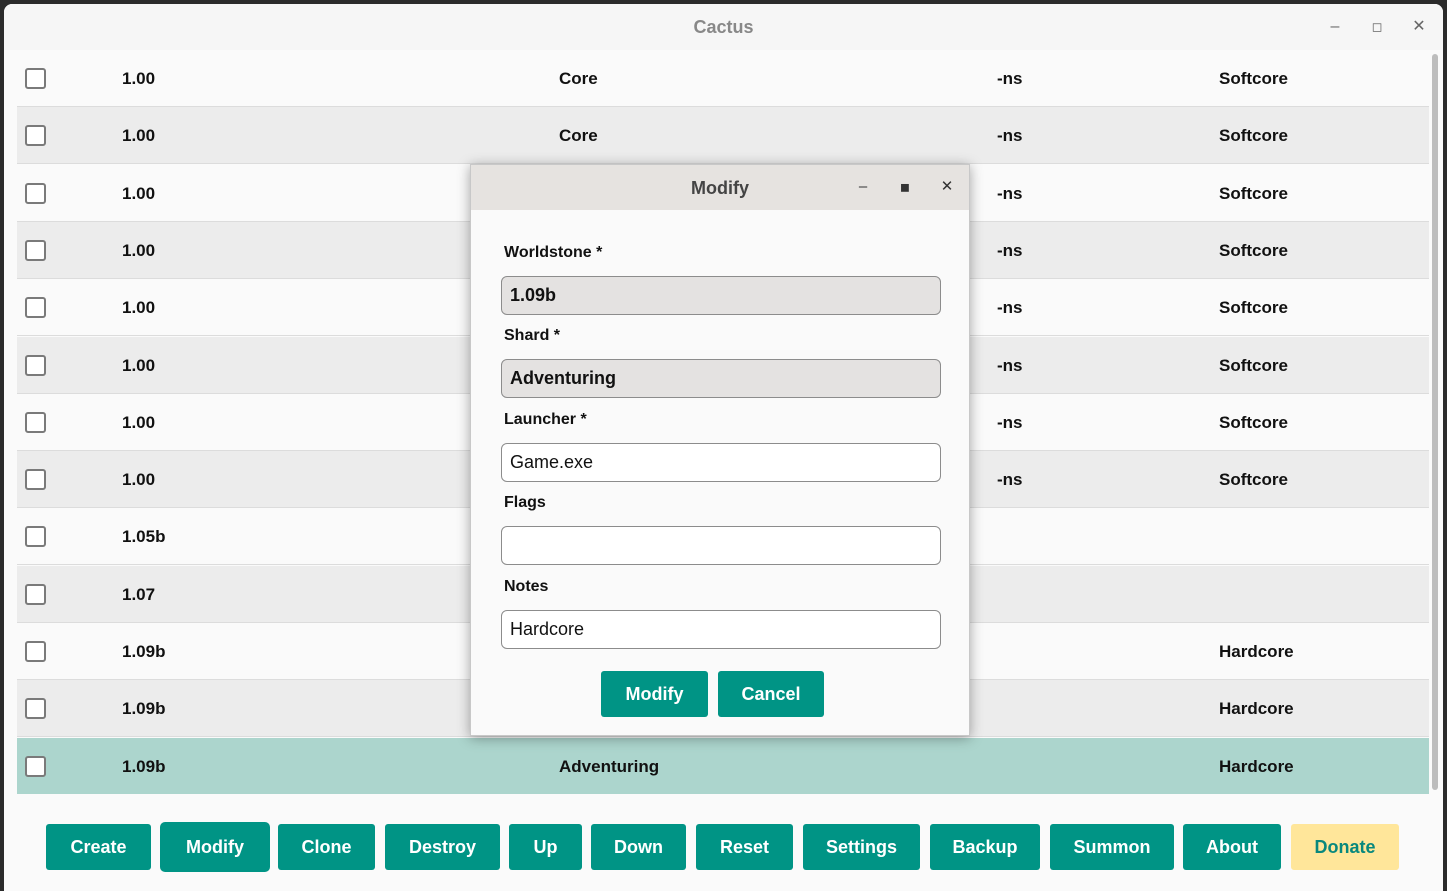 This screenshot has width=1447, height=891. Describe the element at coordinates (609, 766) in the screenshot. I see `shard-cell: Adventuring` at that location.